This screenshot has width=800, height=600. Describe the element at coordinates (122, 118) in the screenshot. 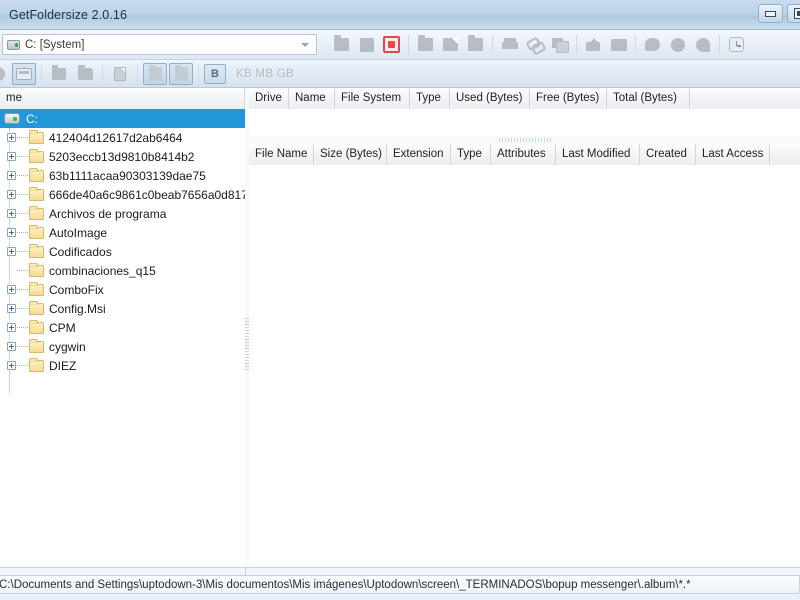

I see `tree-item-c: C:` at that location.